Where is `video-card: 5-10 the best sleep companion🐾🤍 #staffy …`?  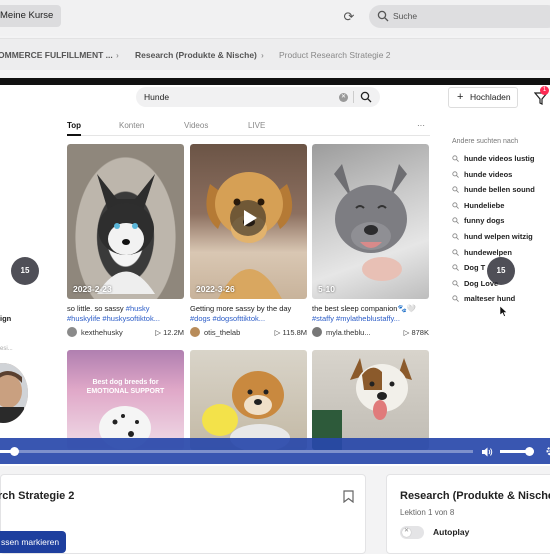
video-card: 5-10 the best sleep companion🐾🤍 #staffy … is located at coordinates (370, 241).